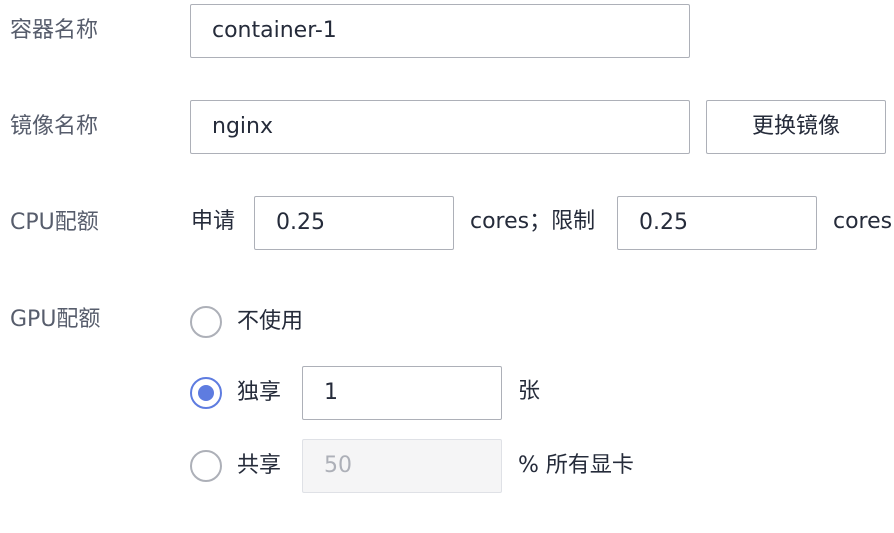 The height and width of the screenshot is (533, 894). Describe the element at coordinates (863, 221) in the screenshot. I see `cpu-limit-unit: cores` at that location.